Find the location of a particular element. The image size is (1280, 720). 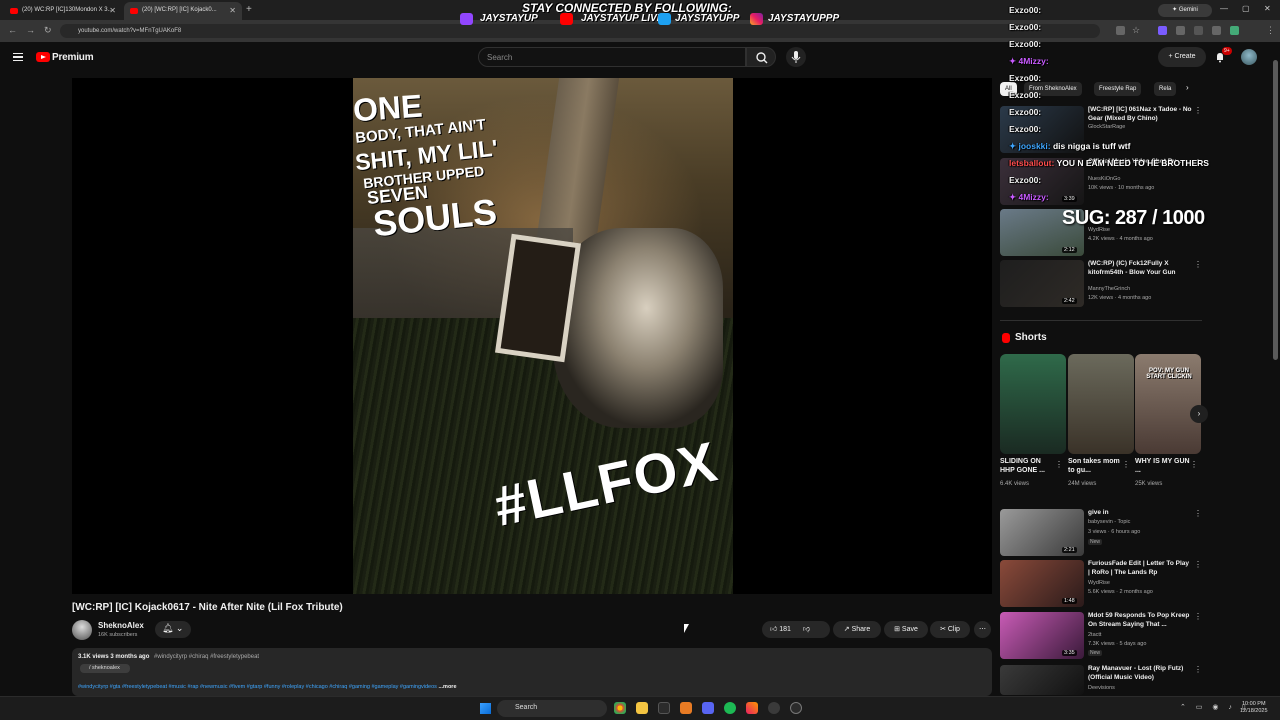

share-button: ↗ Share is located at coordinates (857, 629).